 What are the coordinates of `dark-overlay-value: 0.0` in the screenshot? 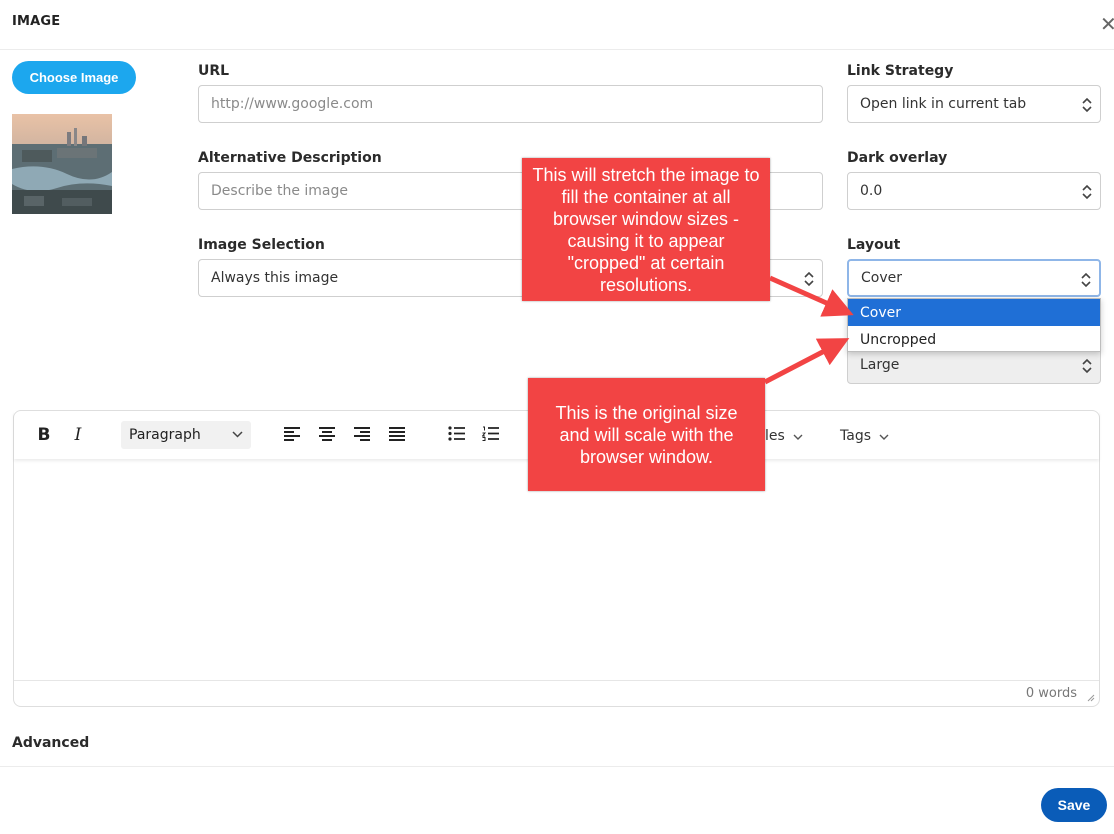 It's located at (871, 191).